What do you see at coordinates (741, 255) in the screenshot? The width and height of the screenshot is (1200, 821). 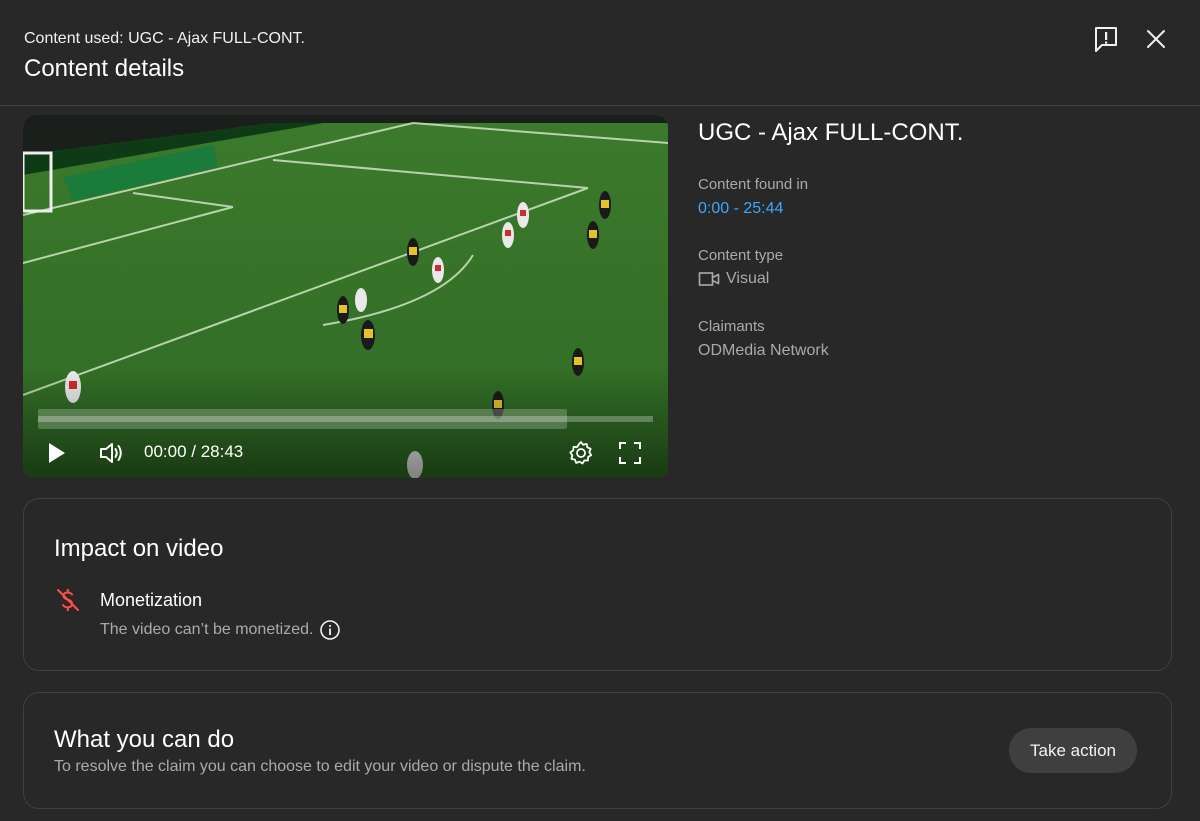 I see `content-type-label: Content type` at bounding box center [741, 255].